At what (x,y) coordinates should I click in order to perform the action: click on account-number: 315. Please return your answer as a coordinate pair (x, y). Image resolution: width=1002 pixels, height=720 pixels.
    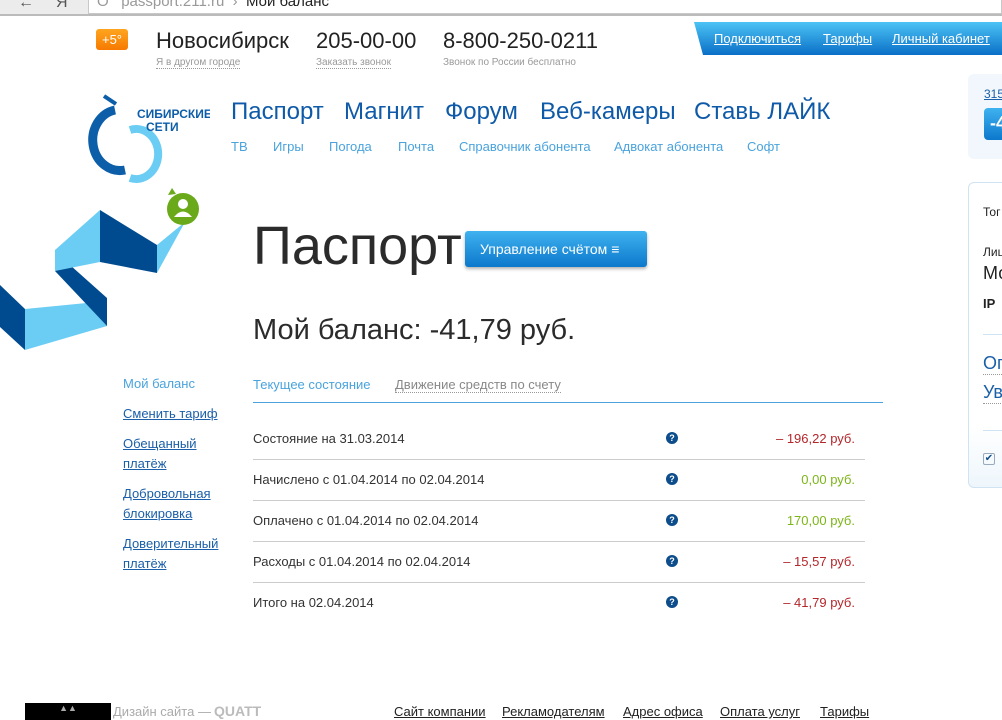
    Looking at the image, I should click on (993, 94).